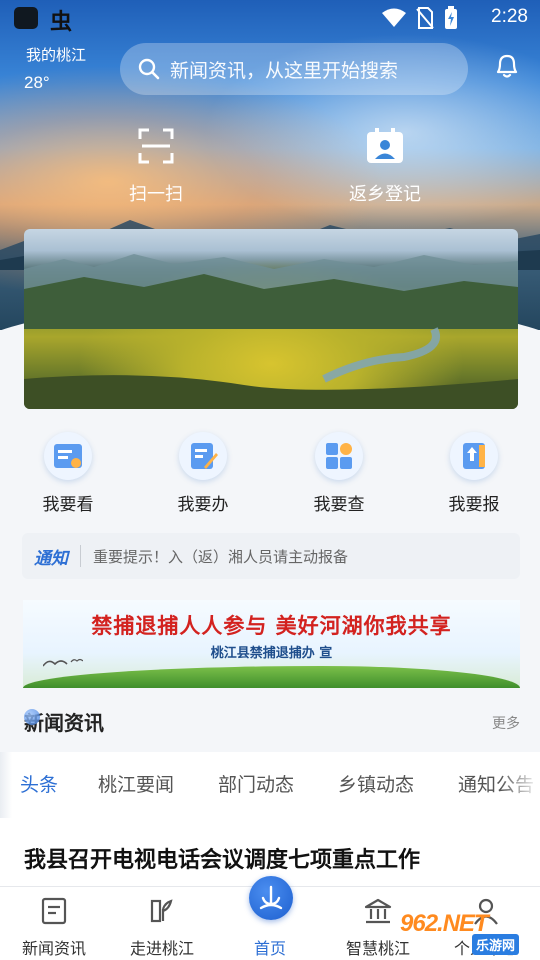  I want to click on nav-news-label: 新闻资讯, so click(53, 948).